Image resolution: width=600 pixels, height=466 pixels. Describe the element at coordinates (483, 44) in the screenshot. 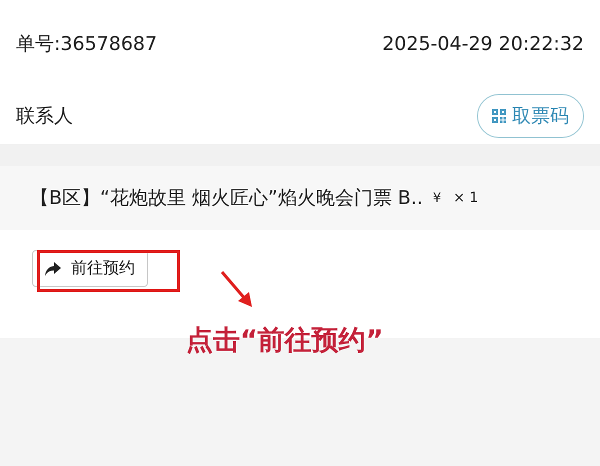

I see `order-time: 2025-04-29 20:22:32` at that location.